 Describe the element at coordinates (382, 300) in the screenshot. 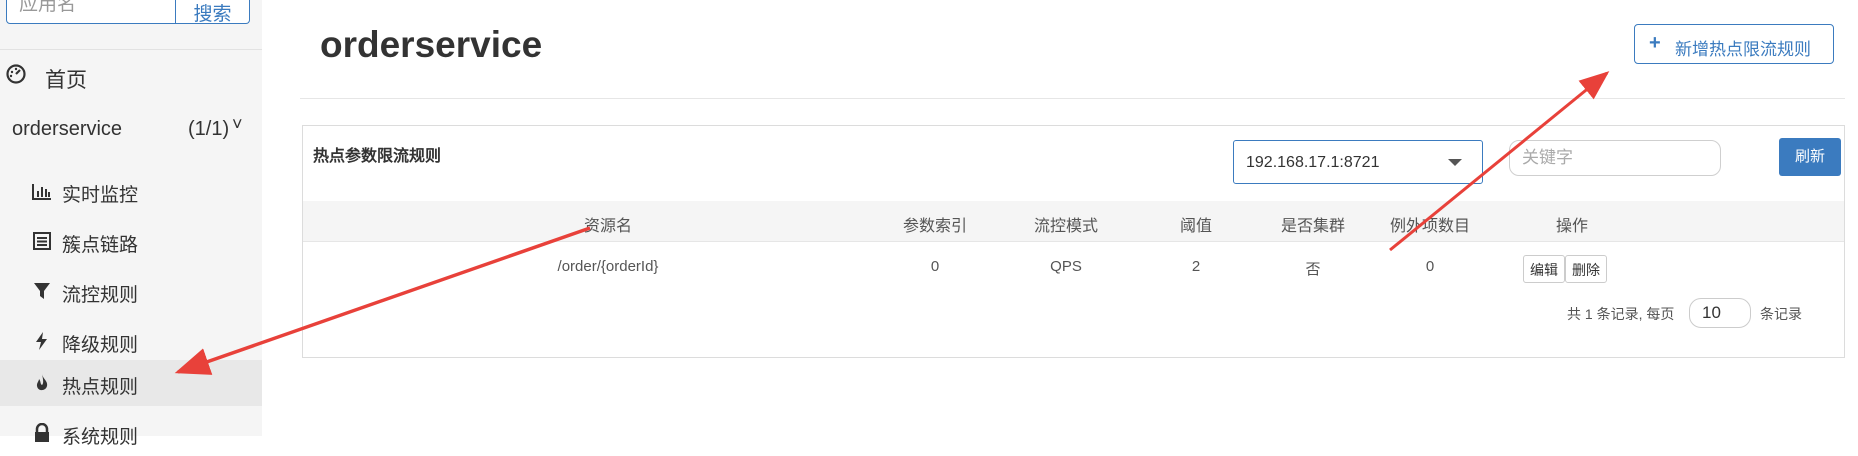

I see `arrow-to-hotspot-rules` at that location.